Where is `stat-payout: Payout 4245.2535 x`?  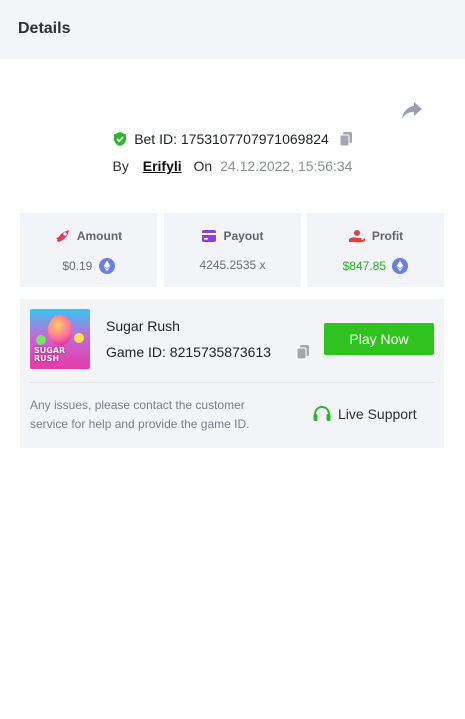
stat-payout: Payout 4245.2535 x is located at coordinates (232, 250).